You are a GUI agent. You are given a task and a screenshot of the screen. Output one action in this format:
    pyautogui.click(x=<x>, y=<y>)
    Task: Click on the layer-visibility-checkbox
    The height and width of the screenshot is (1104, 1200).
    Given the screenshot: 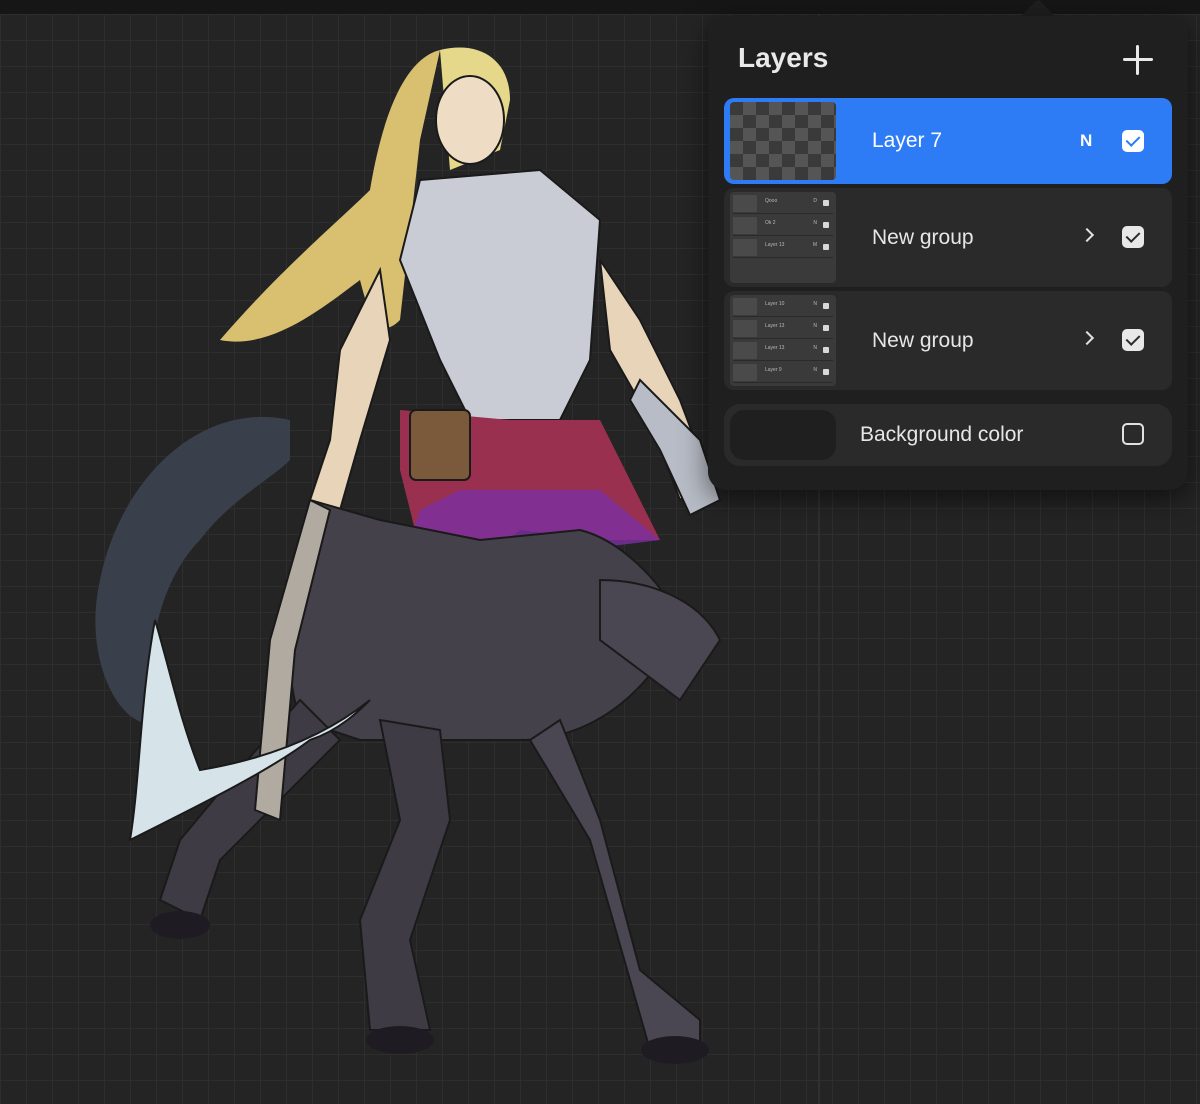 What is the action you would take?
    pyautogui.click(x=1133, y=141)
    